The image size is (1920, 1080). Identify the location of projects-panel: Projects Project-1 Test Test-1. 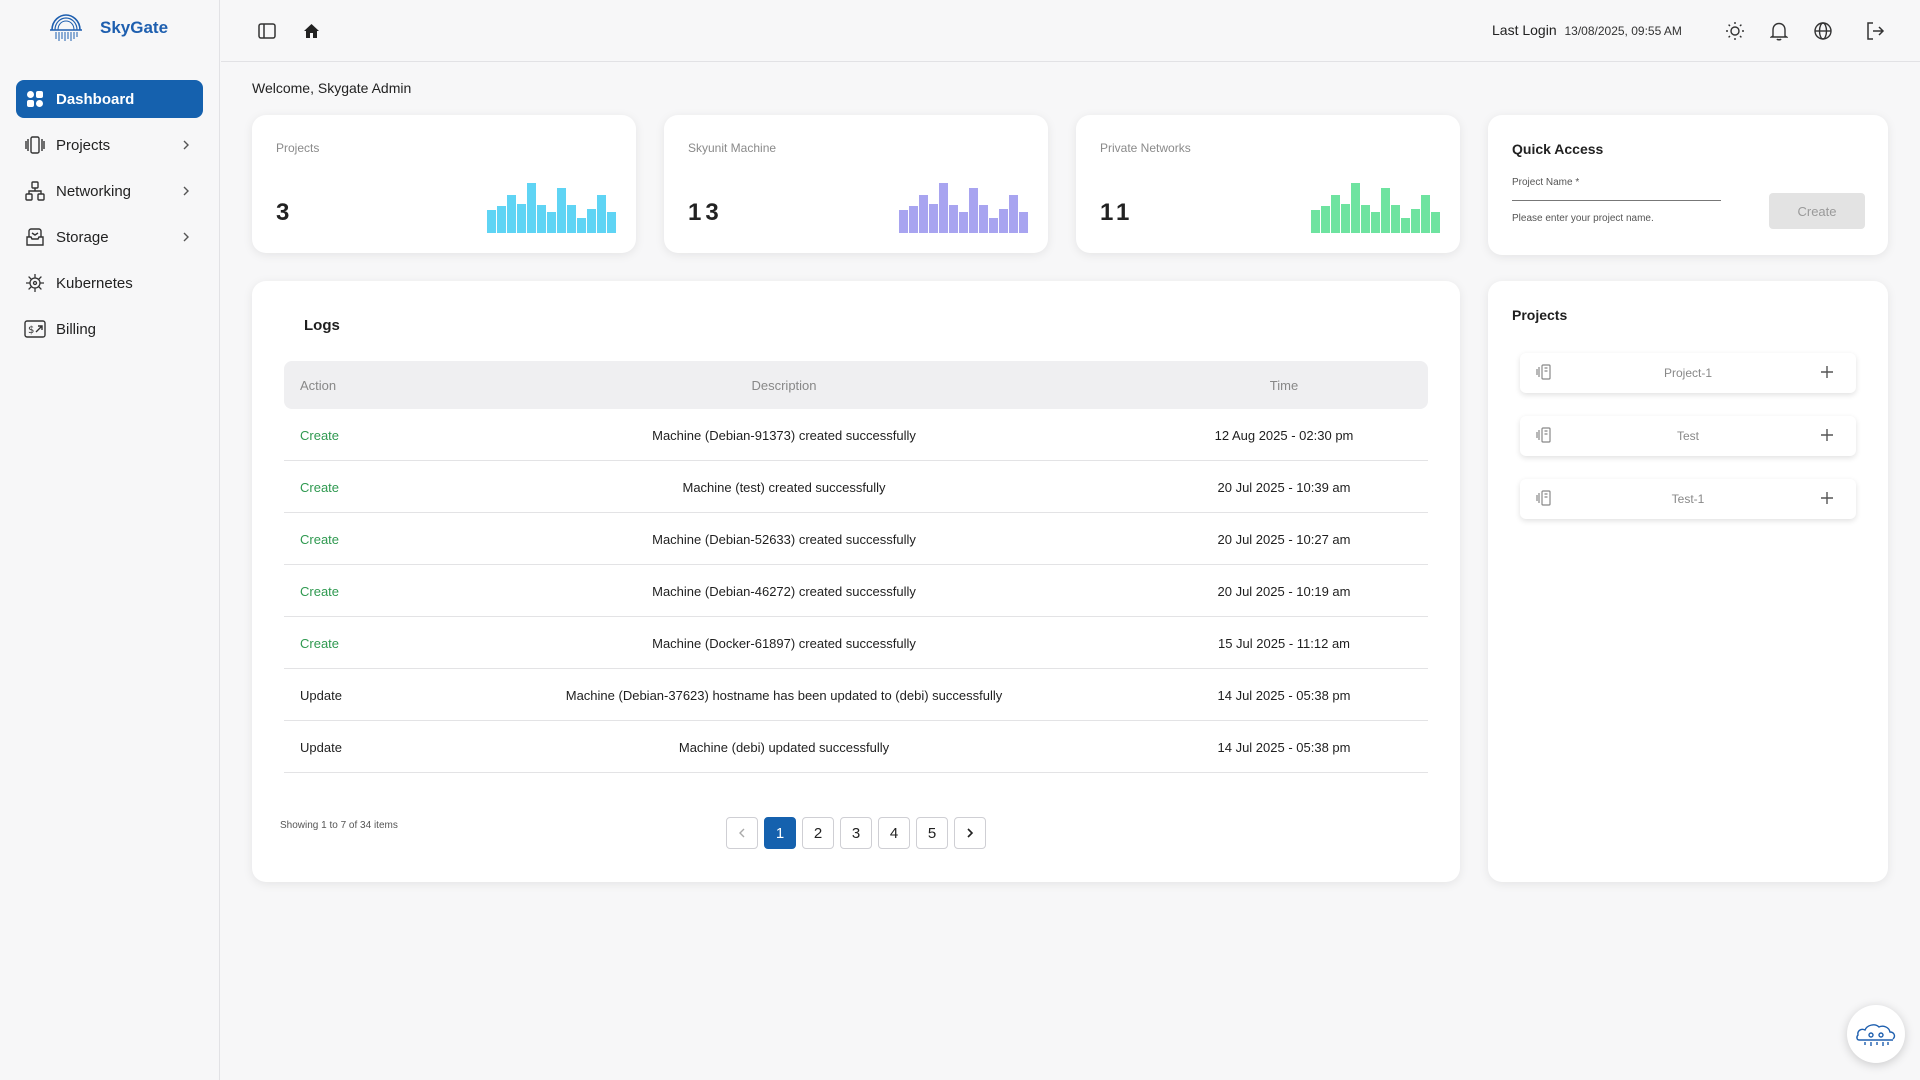
(1688, 581).